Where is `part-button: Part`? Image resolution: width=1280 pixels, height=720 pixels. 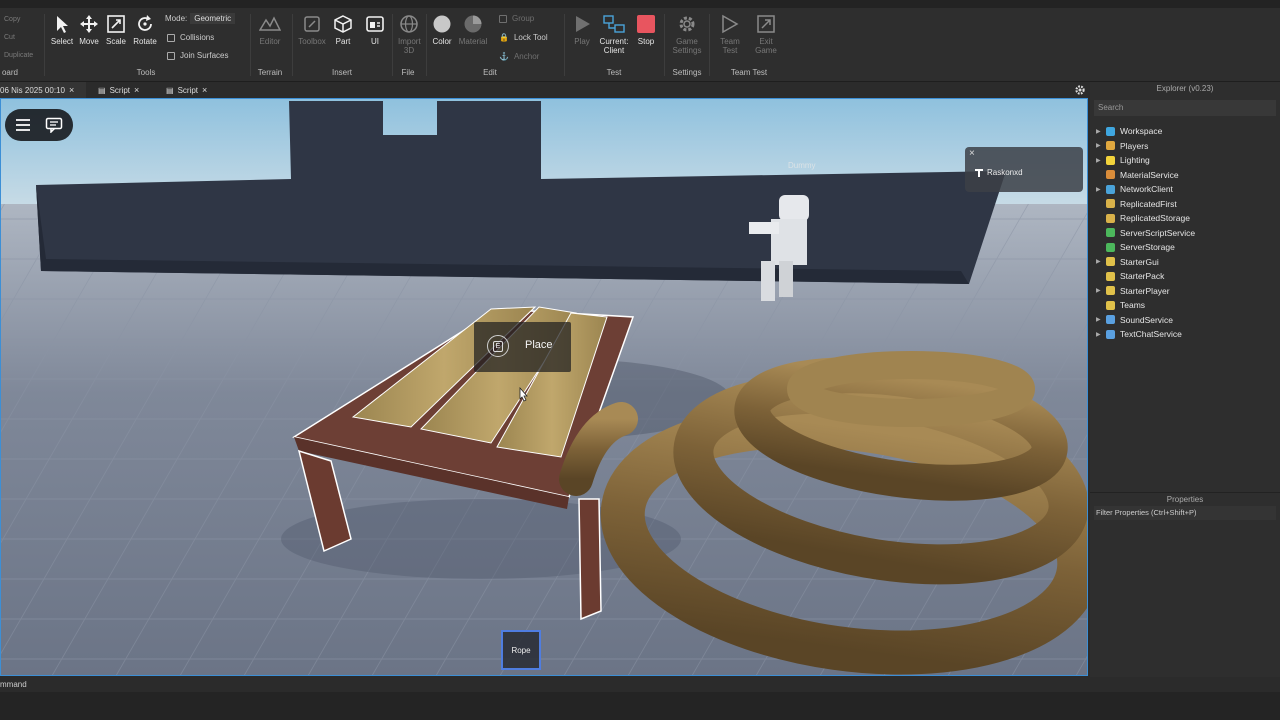
part-button: Part is located at coordinates (343, 30).